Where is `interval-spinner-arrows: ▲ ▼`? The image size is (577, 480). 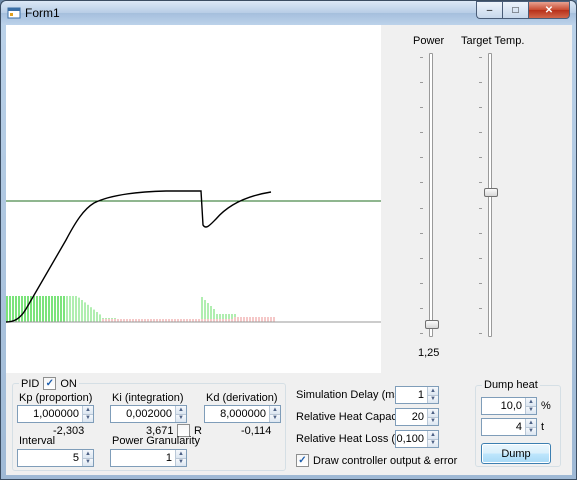 interval-spinner-arrows: ▲ ▼ is located at coordinates (87, 458).